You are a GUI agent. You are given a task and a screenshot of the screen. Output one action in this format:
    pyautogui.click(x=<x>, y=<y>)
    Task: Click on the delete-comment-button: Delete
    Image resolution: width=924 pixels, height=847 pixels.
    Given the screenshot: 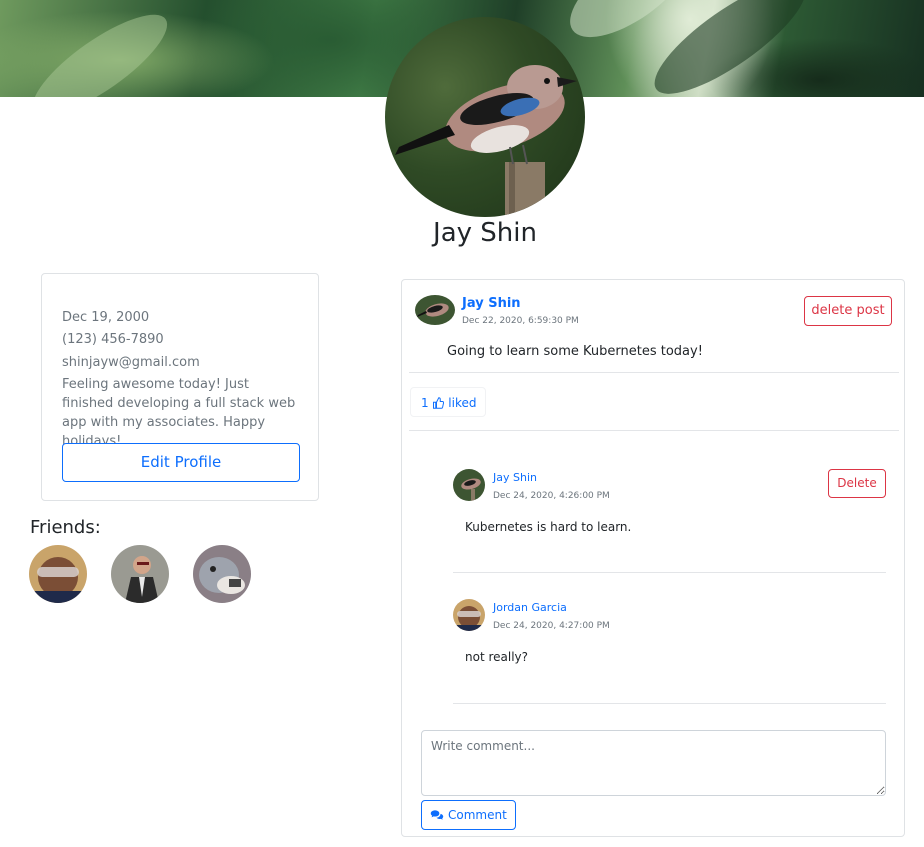 What is the action you would take?
    pyautogui.click(x=857, y=483)
    